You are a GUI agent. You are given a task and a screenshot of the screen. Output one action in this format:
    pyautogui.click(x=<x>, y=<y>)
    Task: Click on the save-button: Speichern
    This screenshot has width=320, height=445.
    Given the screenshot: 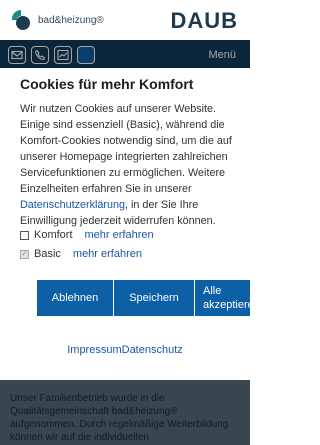 What is the action you would take?
    pyautogui.click(x=154, y=298)
    